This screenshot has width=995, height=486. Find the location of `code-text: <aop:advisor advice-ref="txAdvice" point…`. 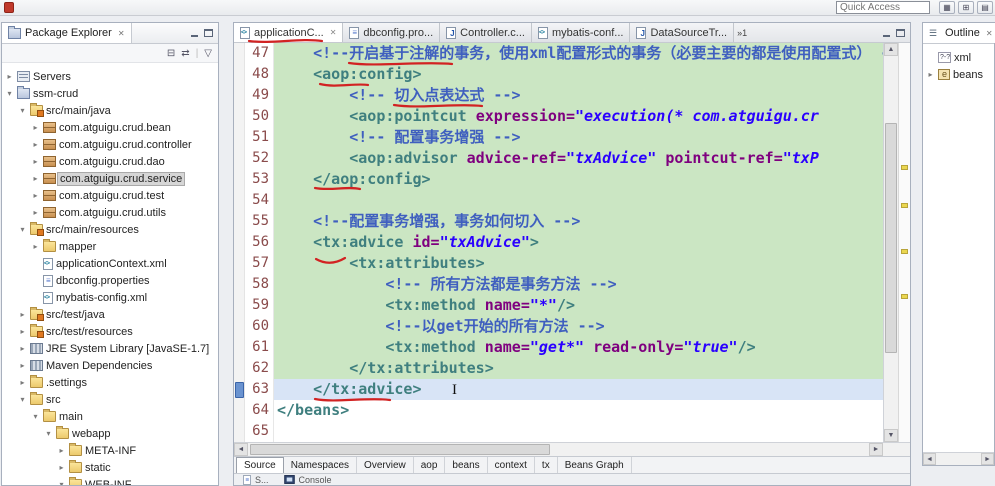

code-text: <aop:advisor advice-ref="txAdvice" point… is located at coordinates (578, 158).